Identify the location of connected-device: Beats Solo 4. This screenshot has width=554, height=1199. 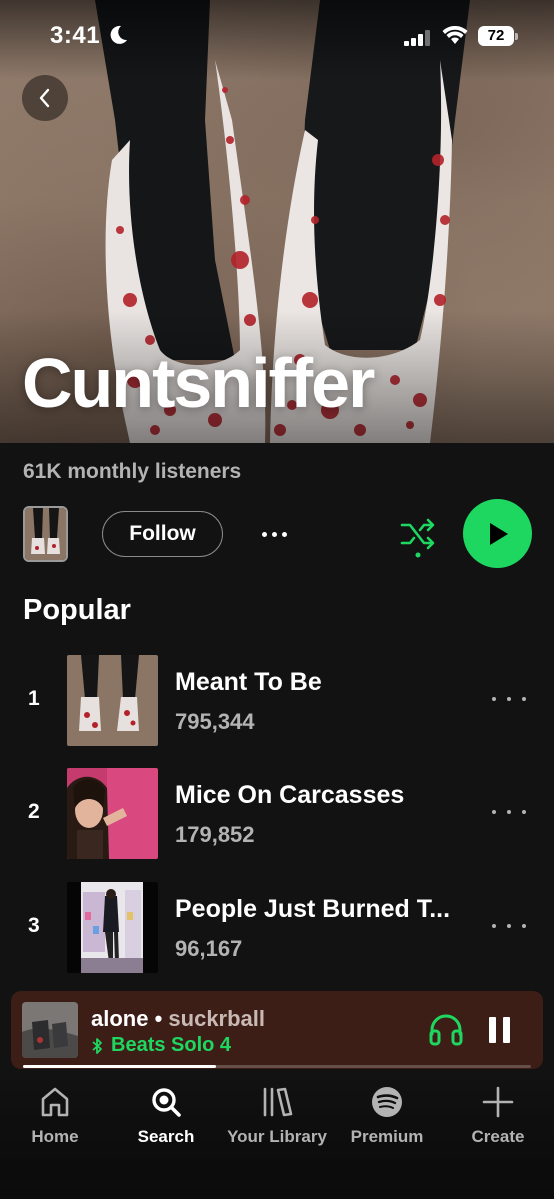
(161, 1045).